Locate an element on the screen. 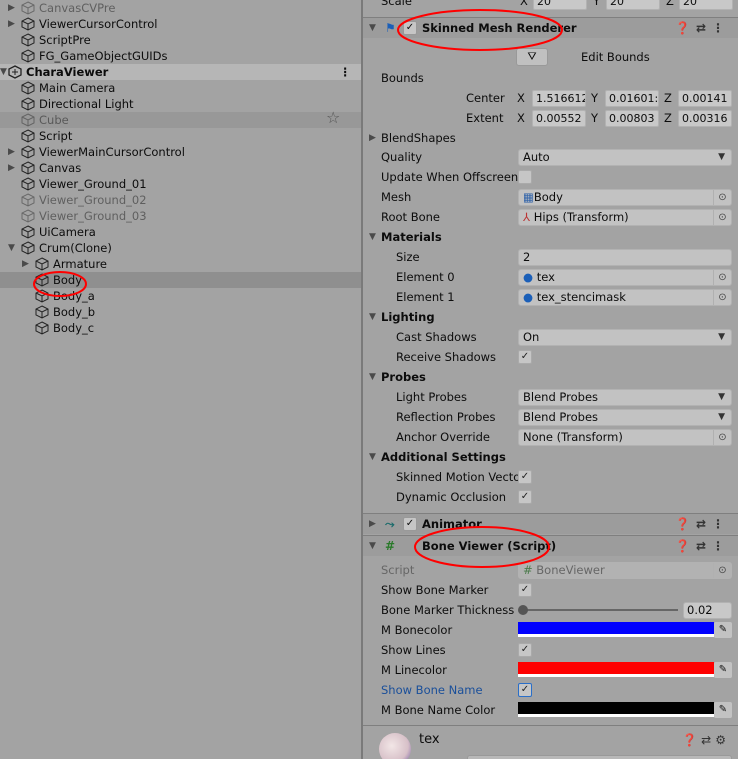 This screenshot has height=759, width=738. hierarchy-item: Directional Light is located at coordinates (180, 104).